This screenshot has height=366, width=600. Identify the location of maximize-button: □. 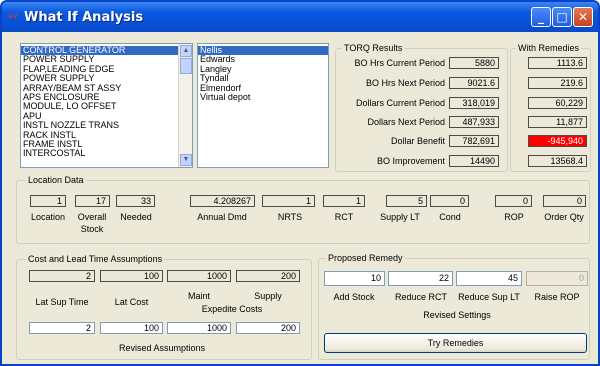
(562, 17).